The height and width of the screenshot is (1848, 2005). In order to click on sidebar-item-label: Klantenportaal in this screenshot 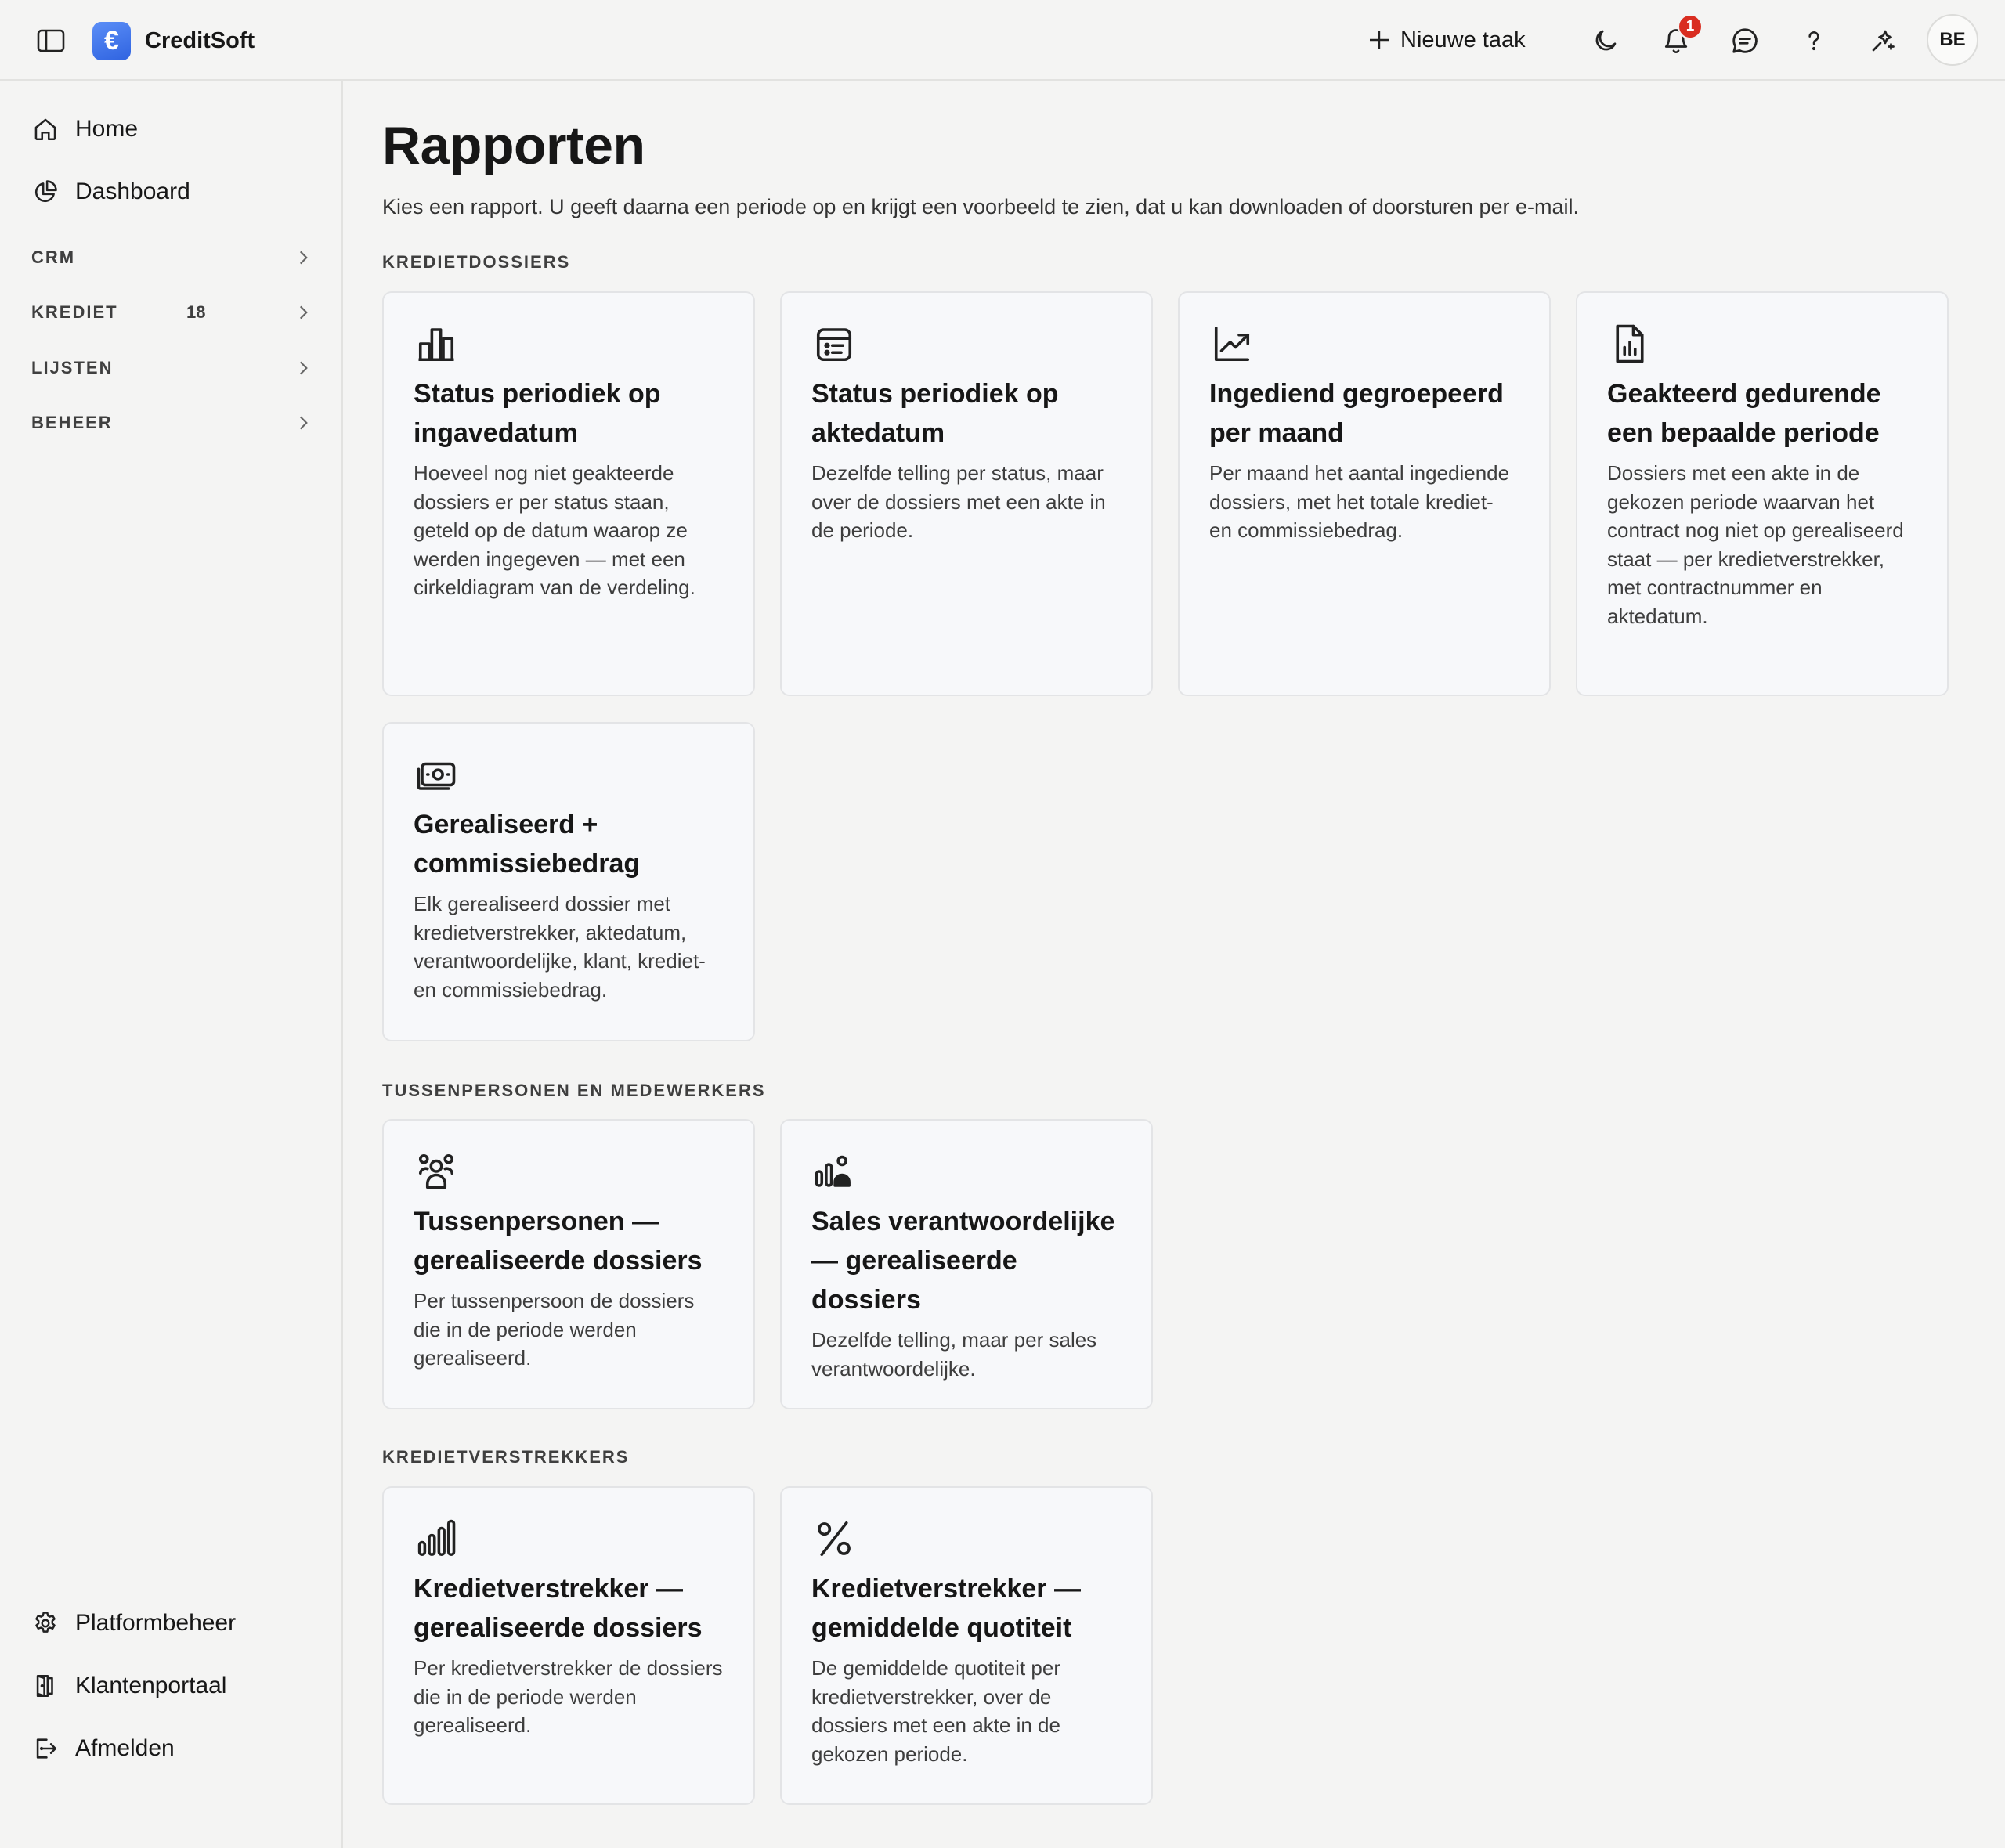, I will do `click(151, 1685)`.